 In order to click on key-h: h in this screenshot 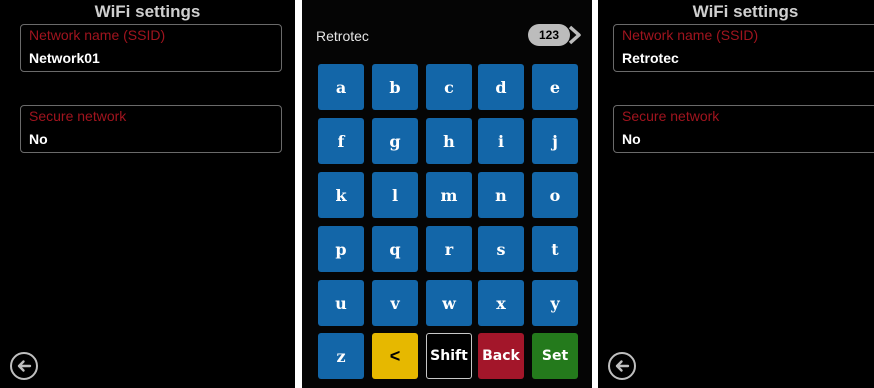, I will do `click(449, 141)`.